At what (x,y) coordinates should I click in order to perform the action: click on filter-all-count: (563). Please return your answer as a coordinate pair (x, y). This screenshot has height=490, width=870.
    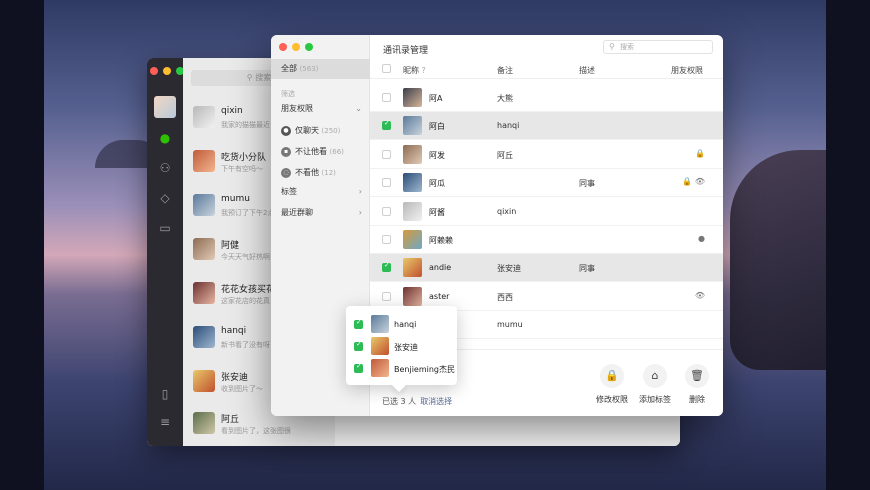
    Looking at the image, I should click on (309, 69).